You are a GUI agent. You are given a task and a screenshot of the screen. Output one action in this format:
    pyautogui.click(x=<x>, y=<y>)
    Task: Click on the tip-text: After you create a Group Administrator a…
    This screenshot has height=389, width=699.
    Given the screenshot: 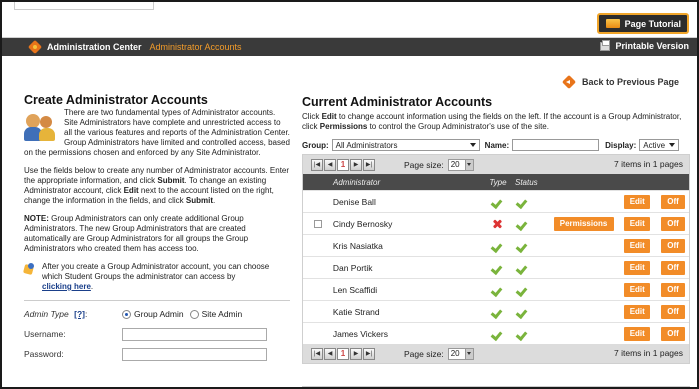 What is the action you would take?
    pyautogui.click(x=156, y=271)
    